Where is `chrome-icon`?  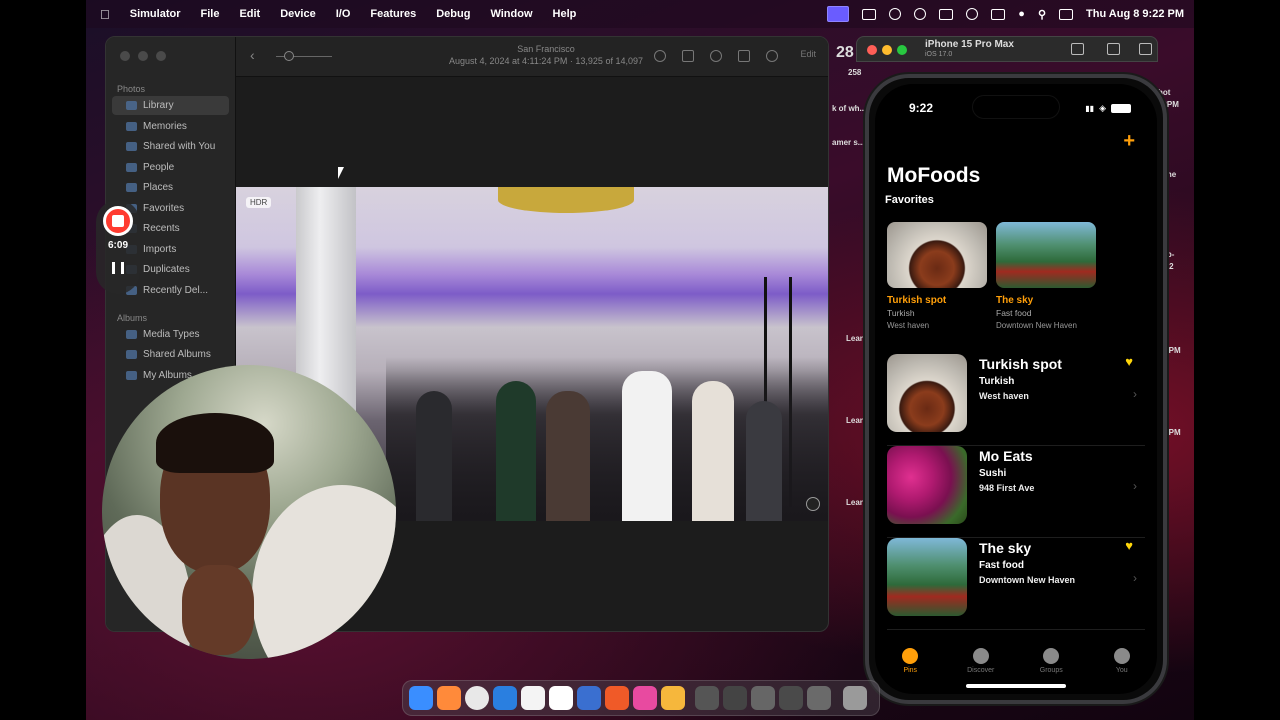 chrome-icon is located at coordinates (477, 698).